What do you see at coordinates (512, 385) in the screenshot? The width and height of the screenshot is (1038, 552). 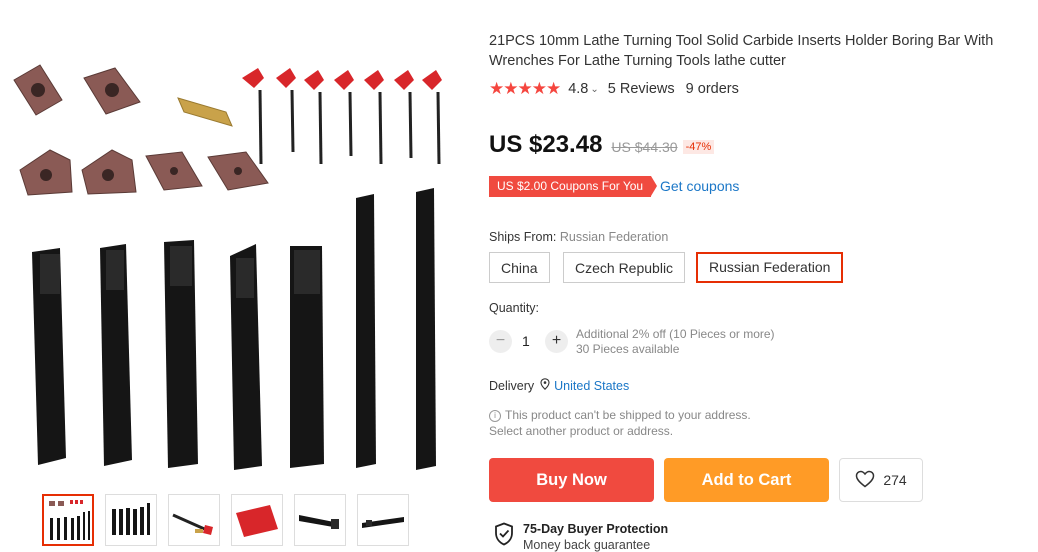 I see `delivery-label: Delivery` at bounding box center [512, 385].